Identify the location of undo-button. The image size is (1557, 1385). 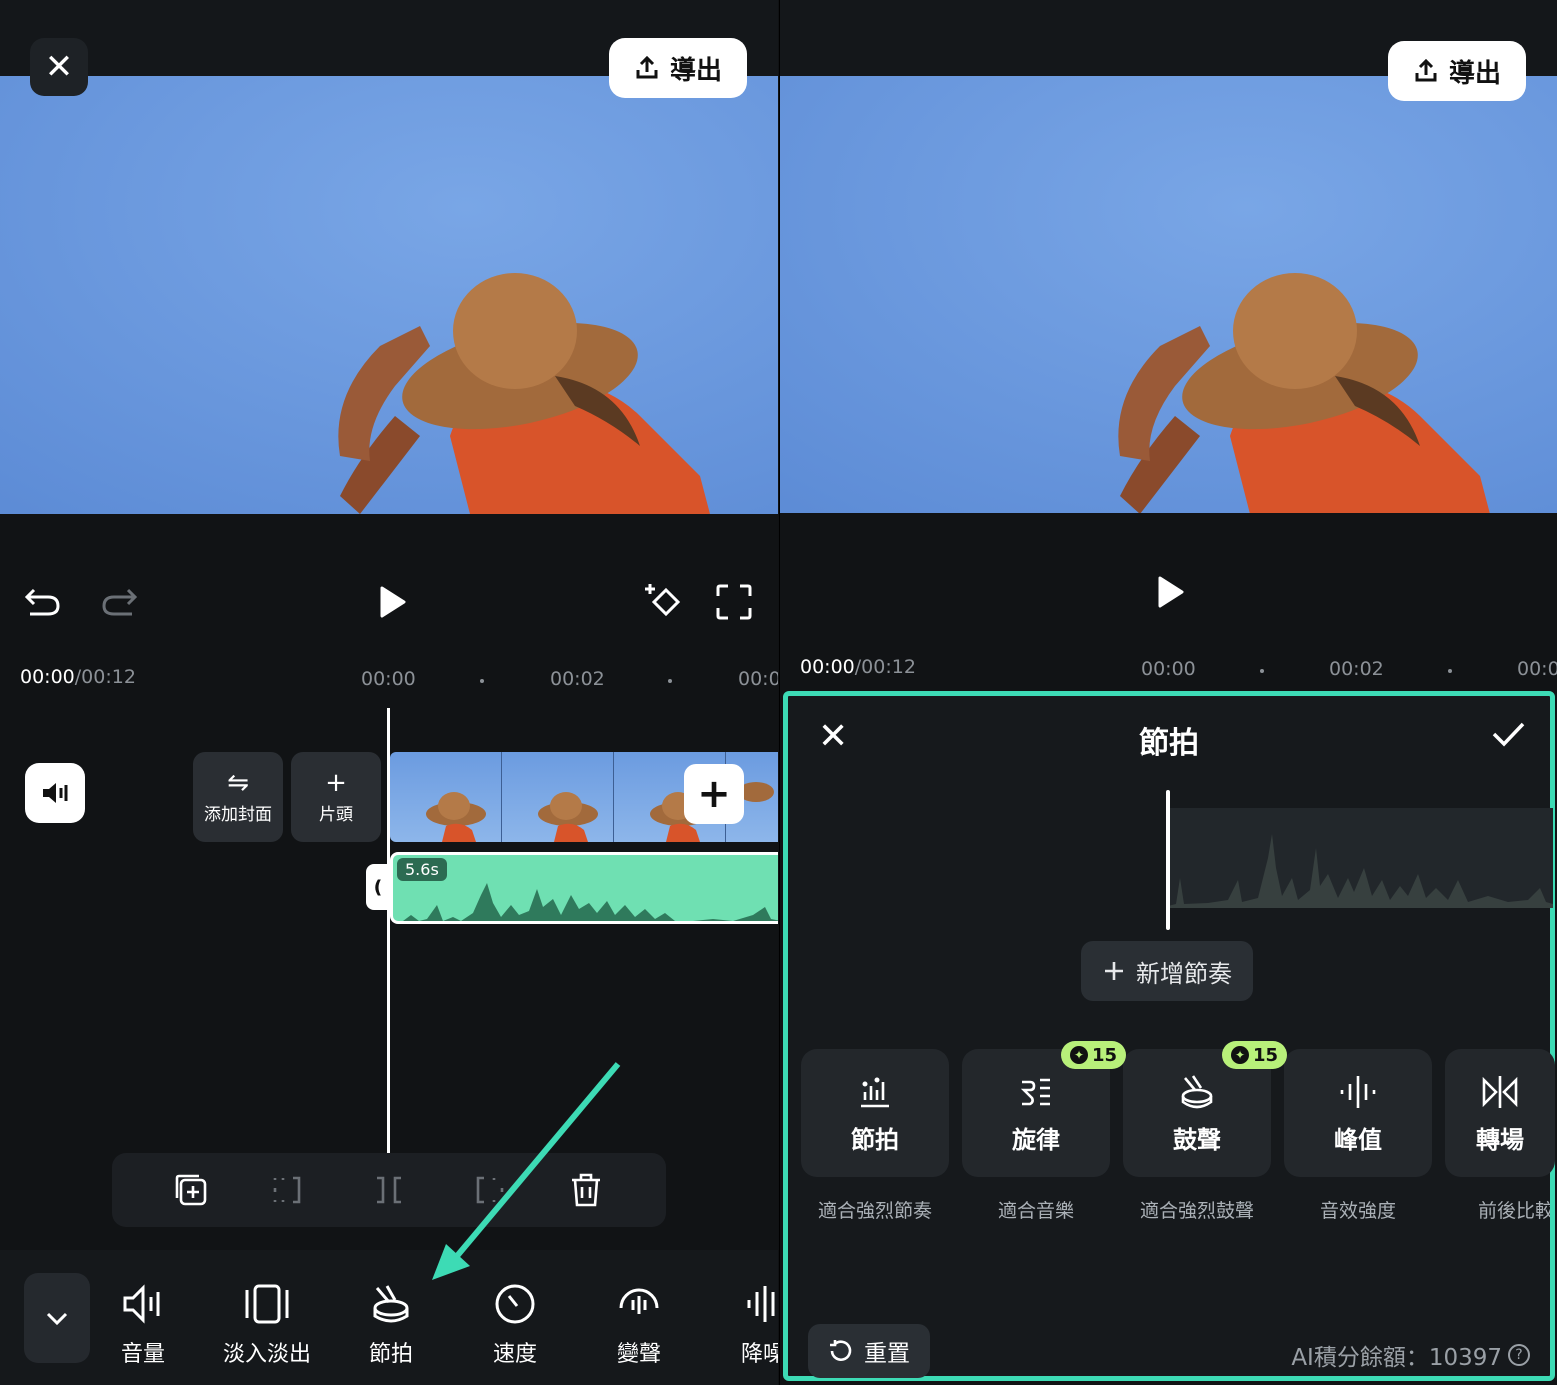
(42, 600).